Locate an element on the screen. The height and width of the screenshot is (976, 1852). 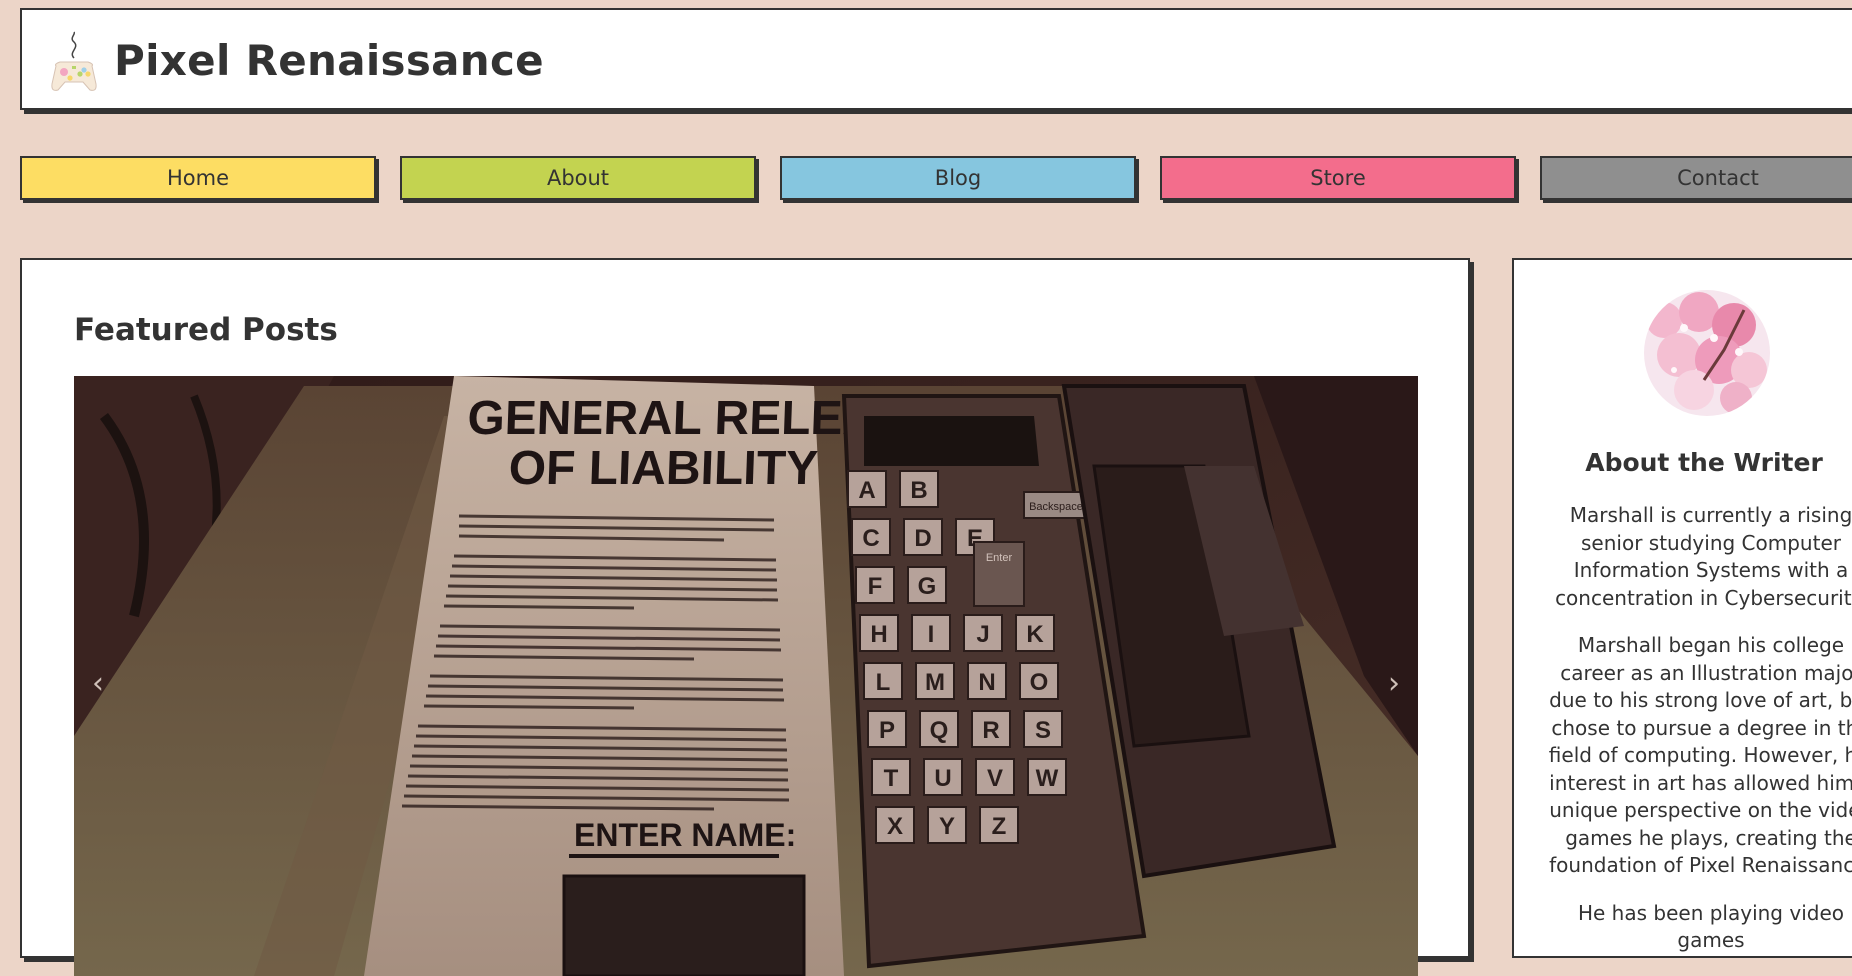
slide-keypad-key-label: A is located at coordinates (866, 490).